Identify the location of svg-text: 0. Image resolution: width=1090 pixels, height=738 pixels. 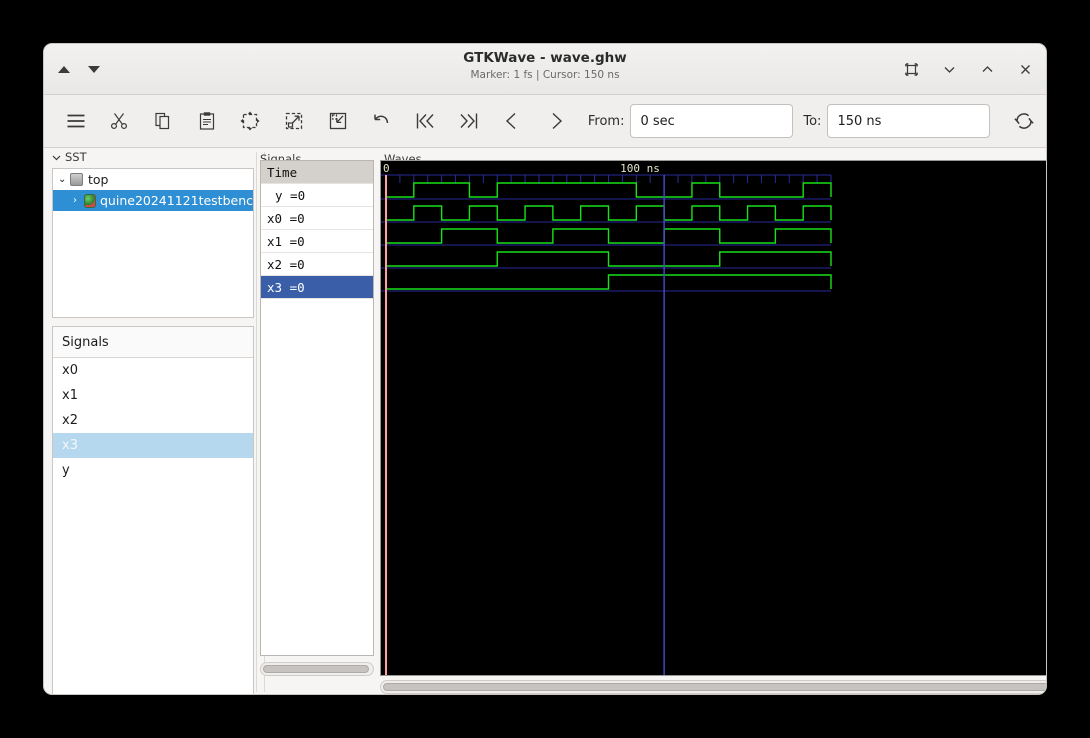
(386, 168).